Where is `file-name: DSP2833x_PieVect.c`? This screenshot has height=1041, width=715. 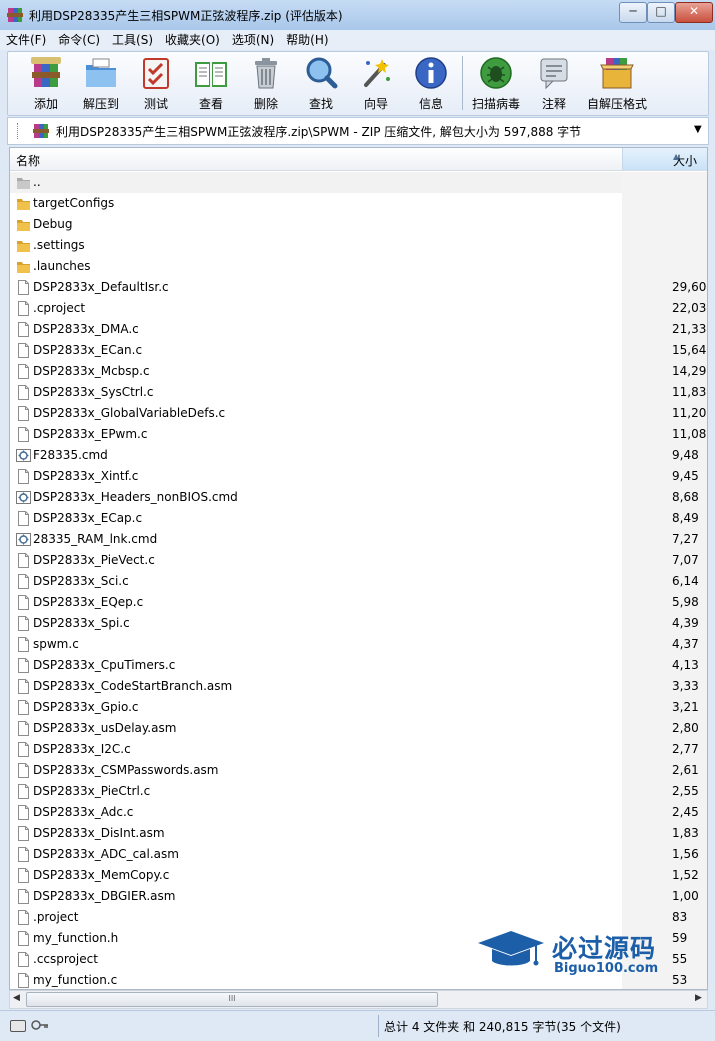 file-name: DSP2833x_PieVect.c is located at coordinates (94, 560).